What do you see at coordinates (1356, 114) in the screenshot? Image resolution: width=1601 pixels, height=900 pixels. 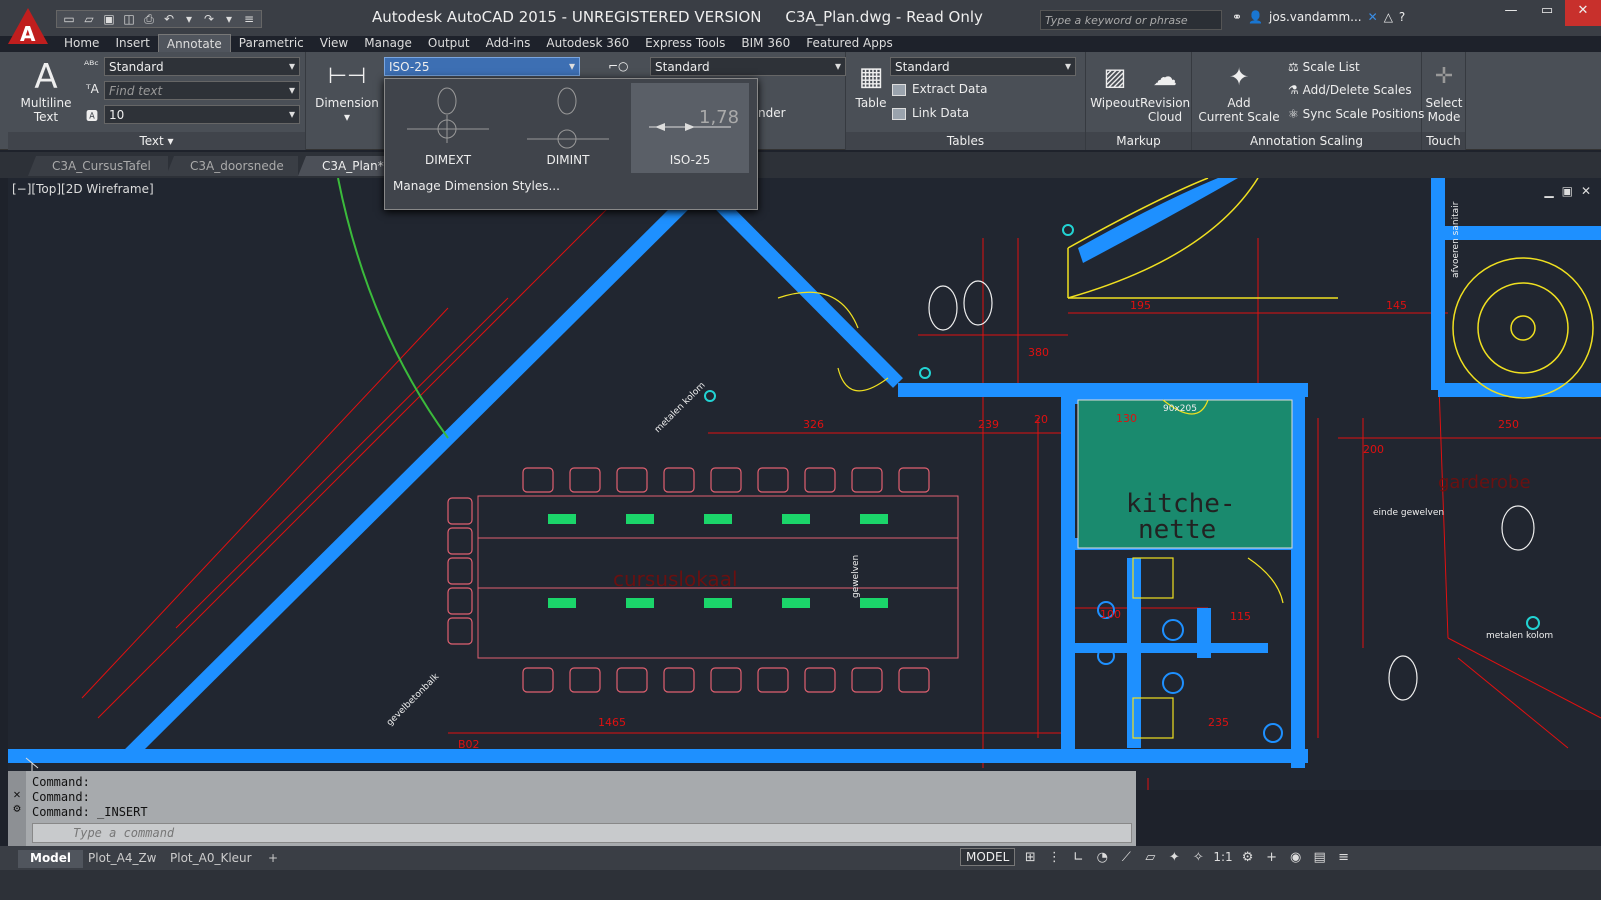 I see `sync-scale-button: ⚛ Sync Scale Positions` at bounding box center [1356, 114].